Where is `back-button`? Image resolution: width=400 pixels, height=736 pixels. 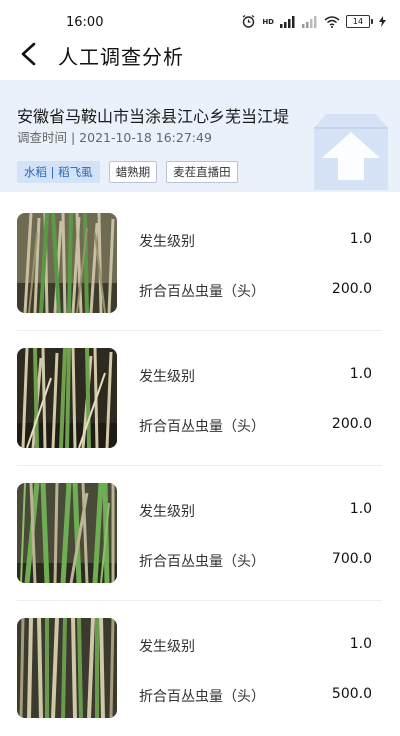 back-button is located at coordinates (28, 54).